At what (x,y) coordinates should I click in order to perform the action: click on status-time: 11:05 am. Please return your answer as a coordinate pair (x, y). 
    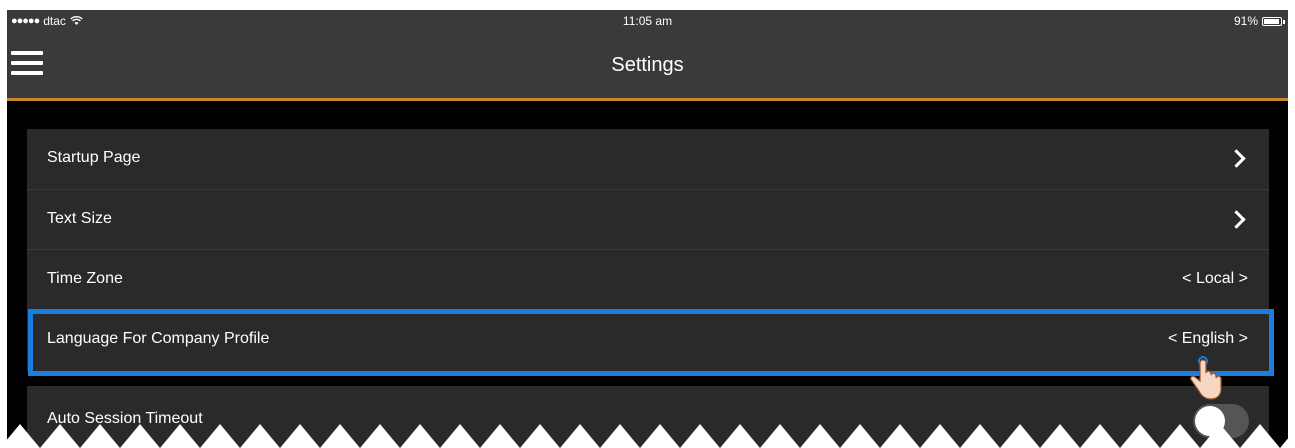
    Looking at the image, I should click on (647, 21).